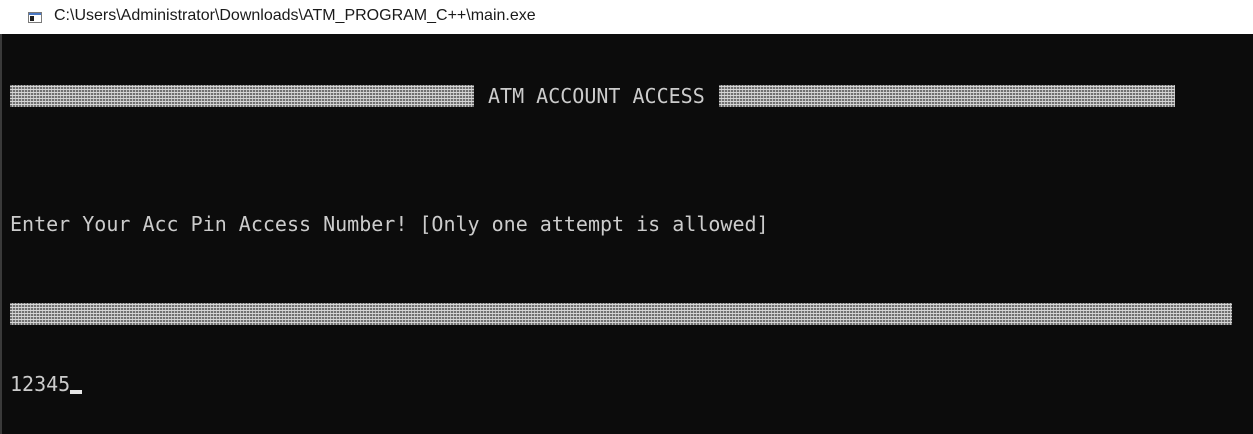 This screenshot has height=434, width=1253. What do you see at coordinates (35, 17) in the screenshot?
I see `console-app-icon` at bounding box center [35, 17].